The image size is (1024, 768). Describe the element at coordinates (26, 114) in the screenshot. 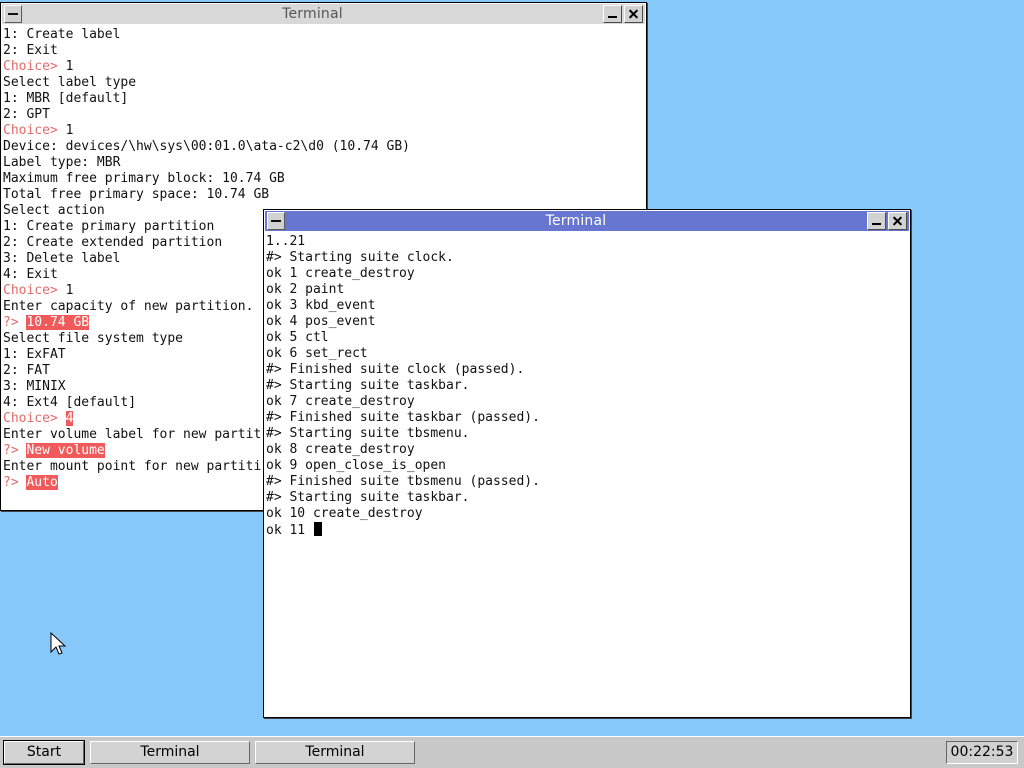

I see `terminal-text: 2: GPT` at that location.